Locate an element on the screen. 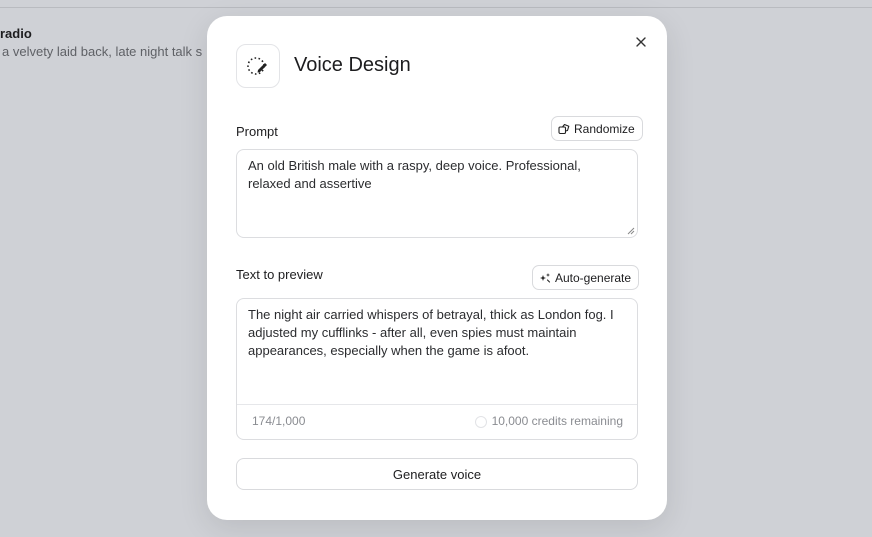 The width and height of the screenshot is (872, 537). dialog-title: Voice Design is located at coordinates (352, 65).